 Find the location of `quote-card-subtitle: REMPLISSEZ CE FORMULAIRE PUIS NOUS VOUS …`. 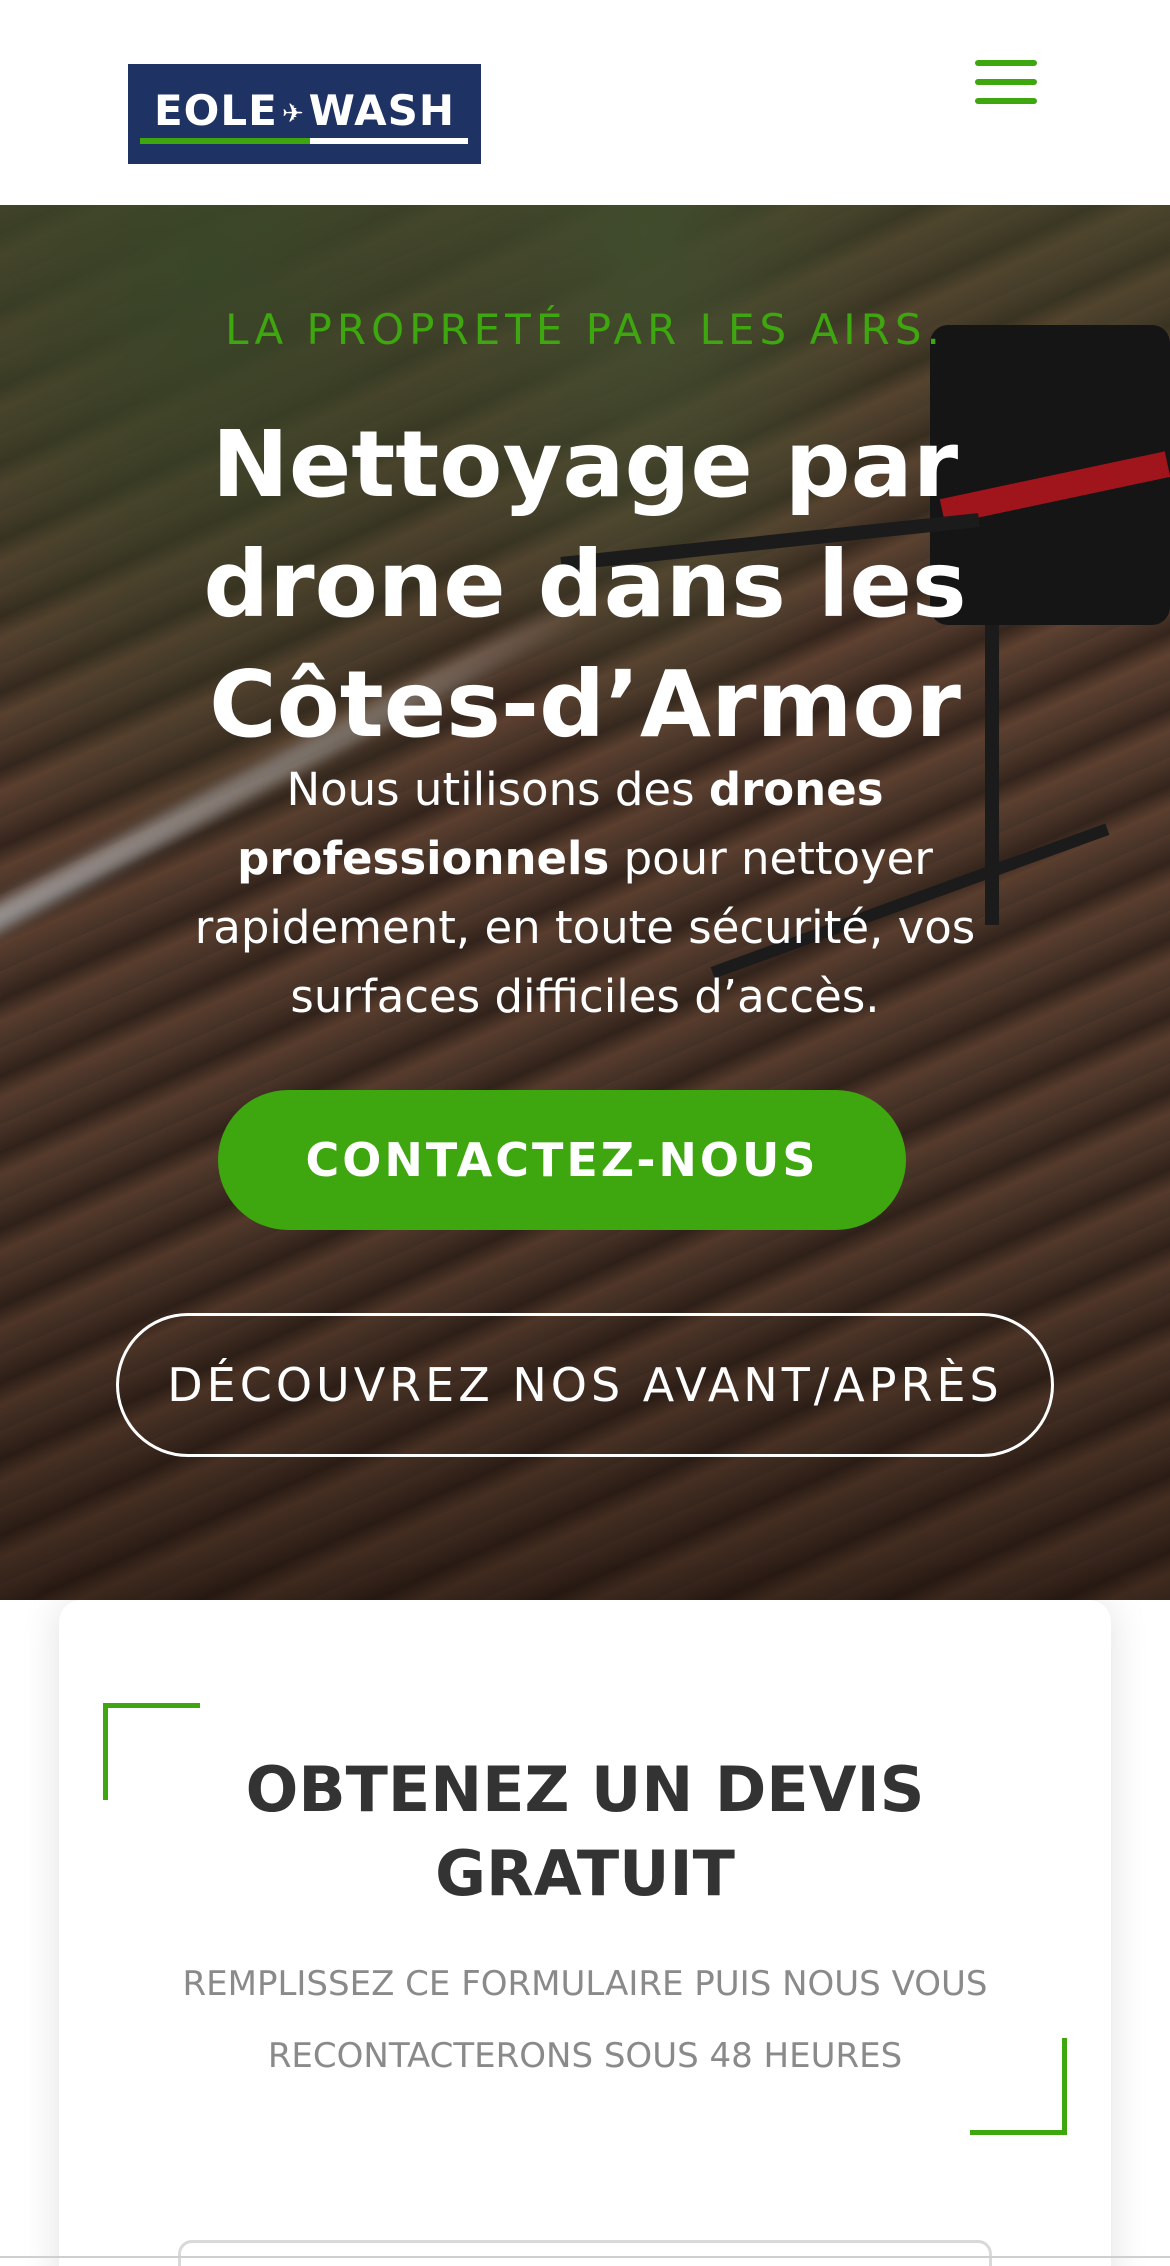

quote-card-subtitle: REMPLISSEZ CE FORMULAIRE PUIS NOUS VOUS … is located at coordinates (585, 2020).